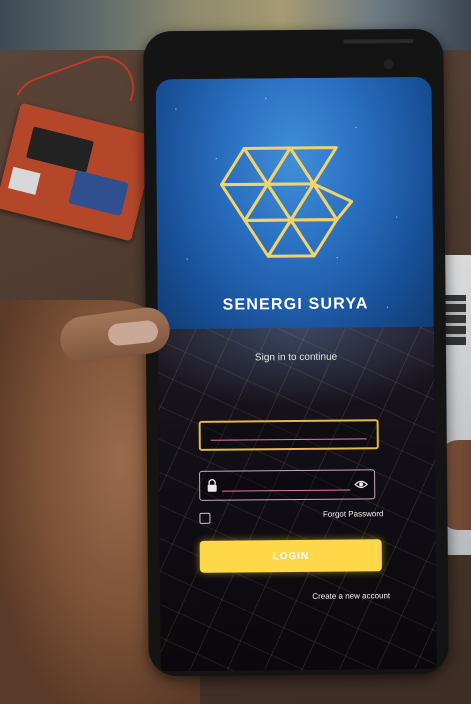 The width and height of the screenshot is (471, 704). Describe the element at coordinates (361, 484) in the screenshot. I see `eye-icon` at that location.